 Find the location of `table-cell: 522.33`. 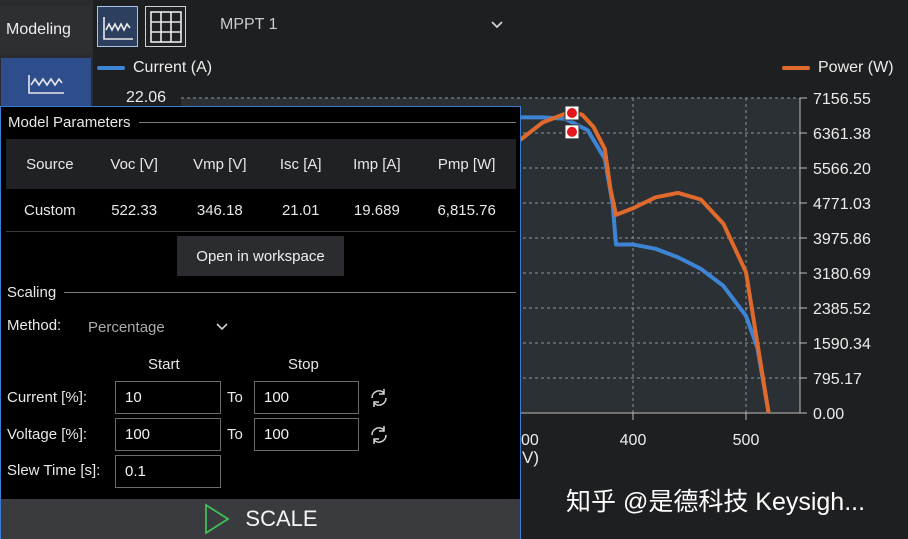

table-cell: 522.33 is located at coordinates (134, 210).